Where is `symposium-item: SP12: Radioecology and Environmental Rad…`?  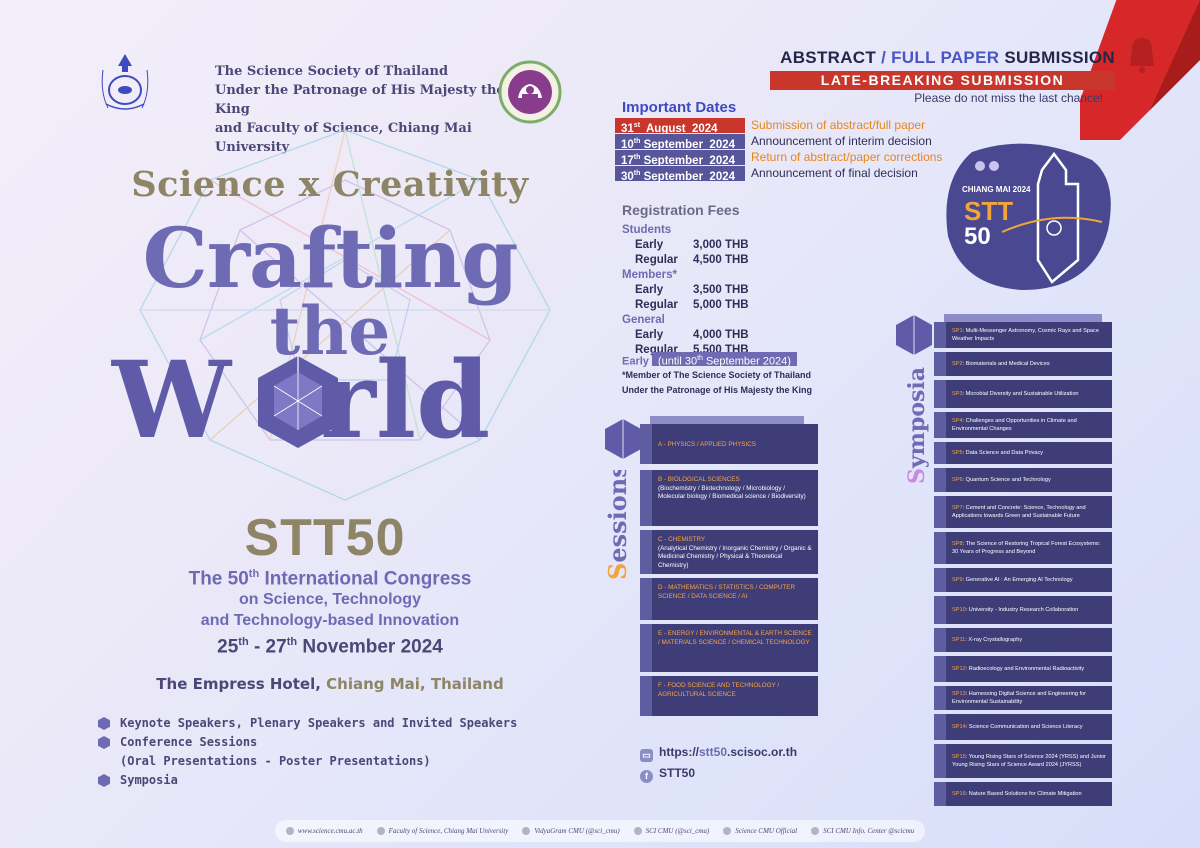
symposium-item: SP12: Radioecology and Environmental Rad… is located at coordinates (1023, 669).